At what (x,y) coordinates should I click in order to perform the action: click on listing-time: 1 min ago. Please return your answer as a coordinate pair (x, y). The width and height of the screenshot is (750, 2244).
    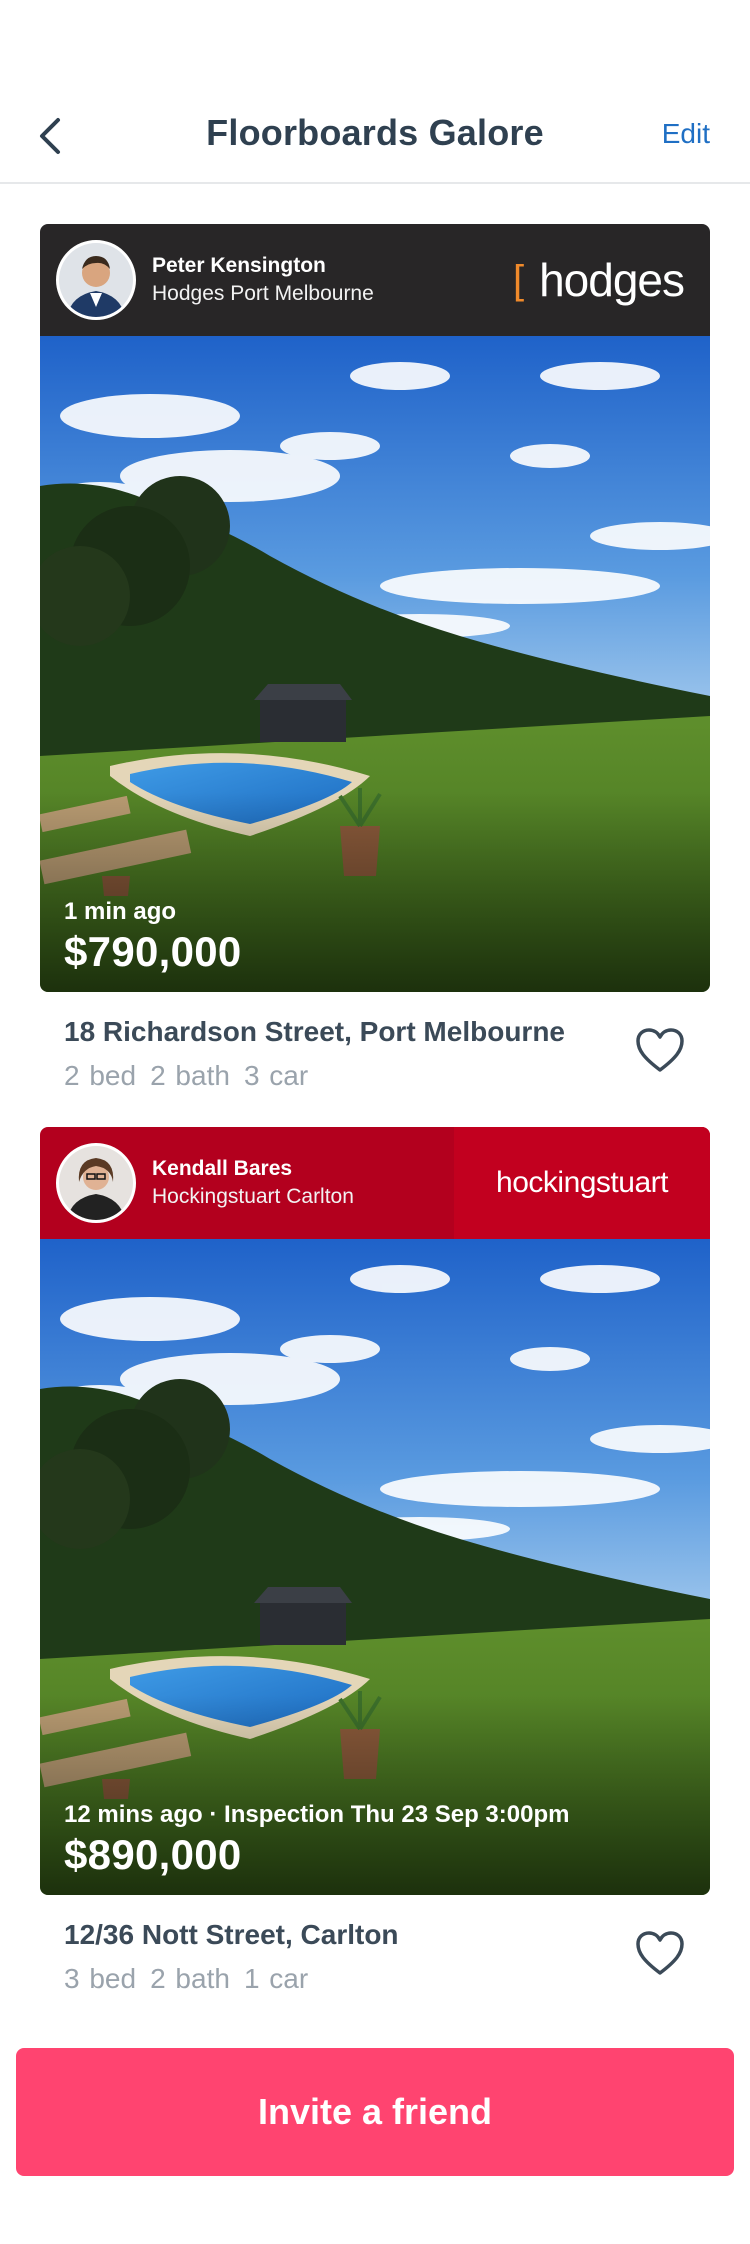
    Looking at the image, I should click on (120, 911).